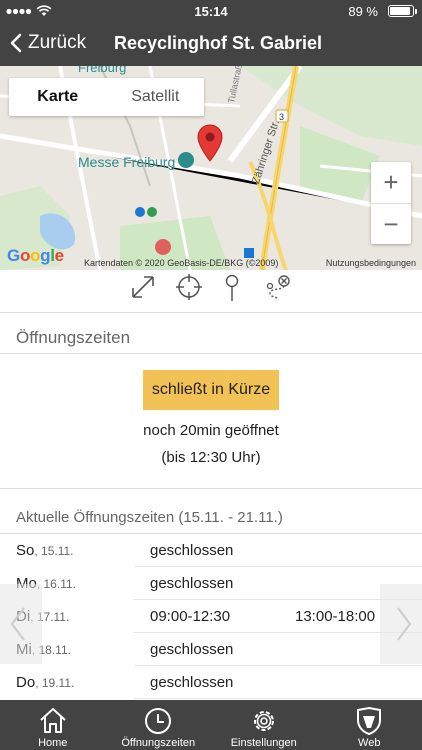 This screenshot has width=422, height=750. What do you see at coordinates (127, 162) in the screenshot?
I see `map-label-poi: Messe Freiburg` at bounding box center [127, 162].